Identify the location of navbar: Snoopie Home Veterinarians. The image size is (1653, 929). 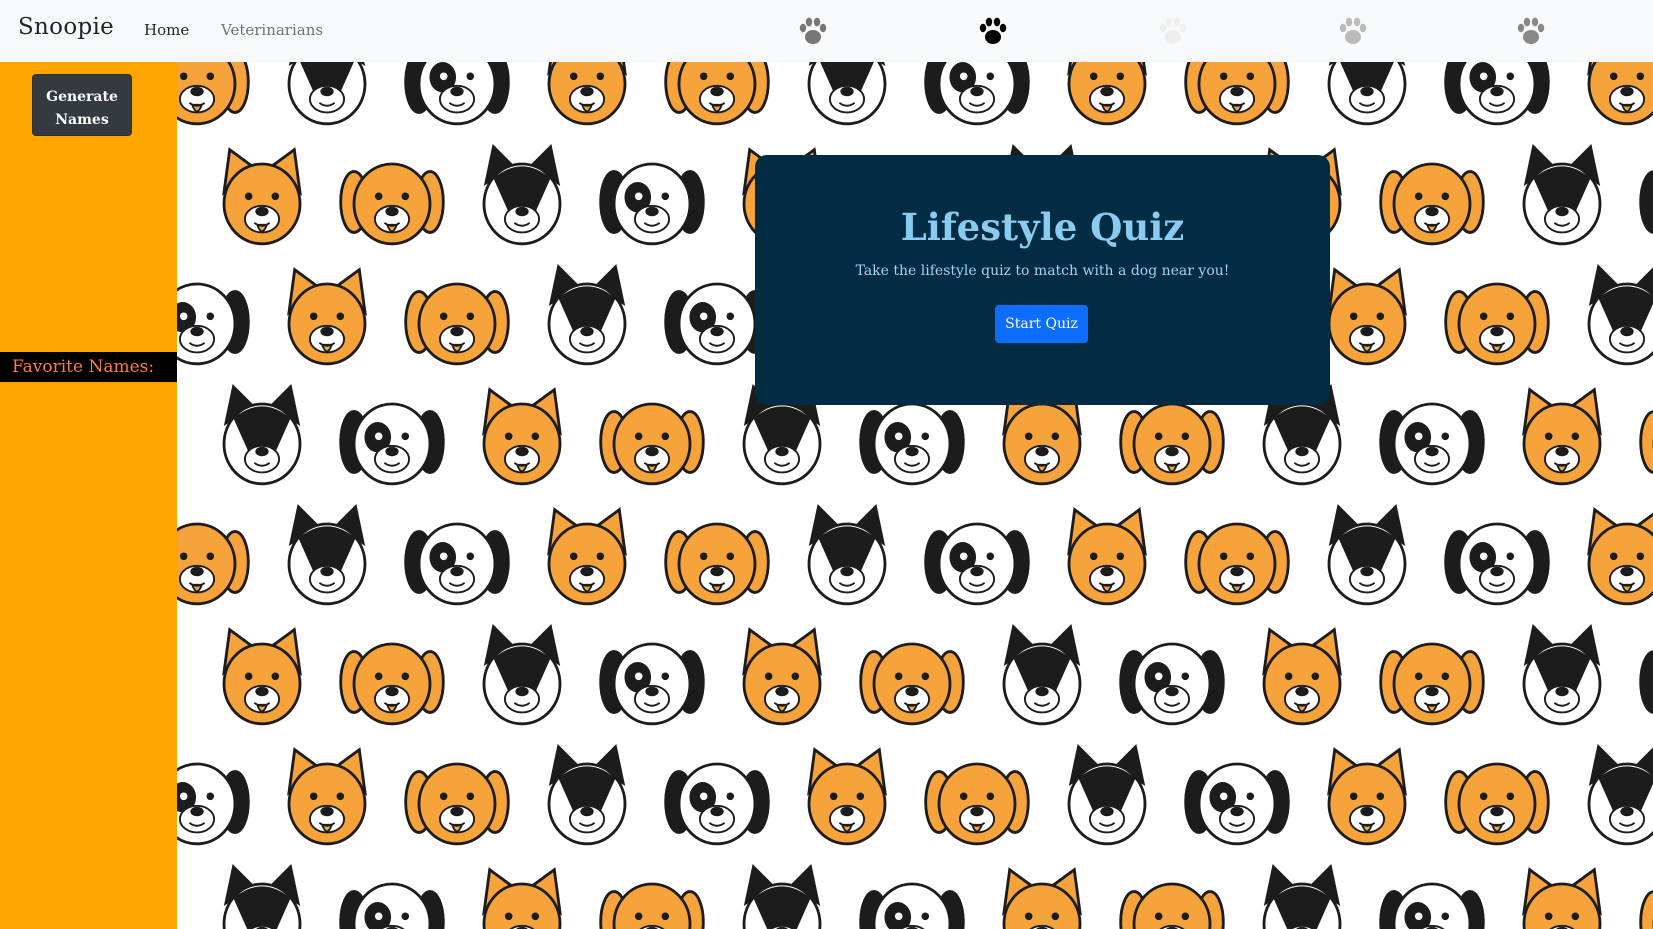
(826, 31).